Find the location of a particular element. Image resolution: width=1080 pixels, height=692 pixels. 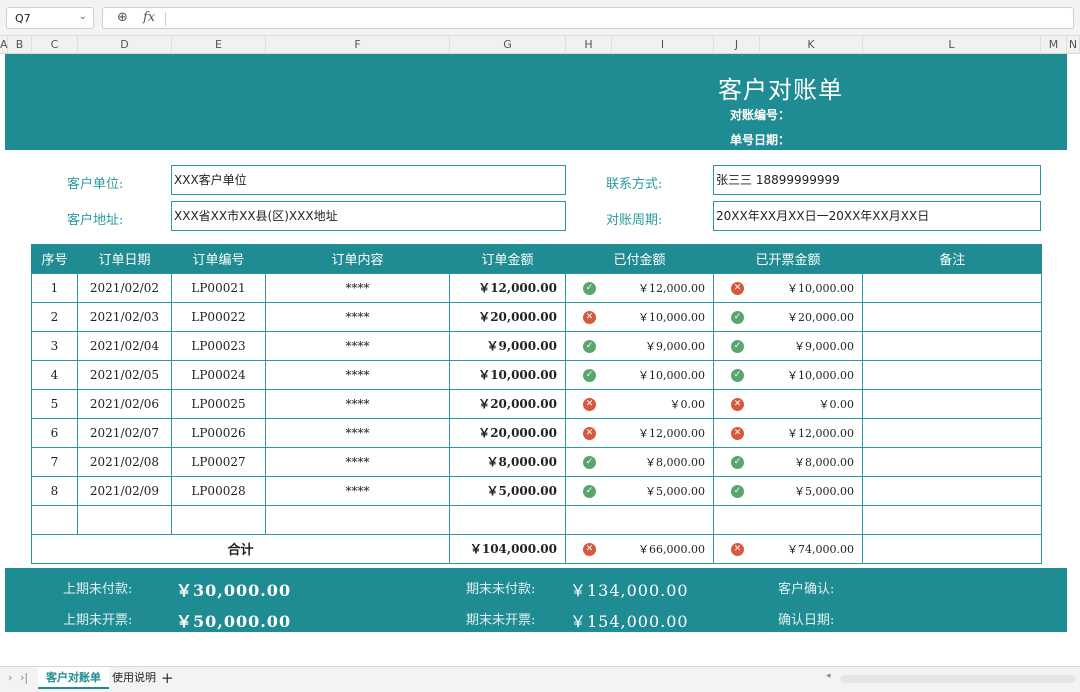

order-amount: ￥10,000.00 is located at coordinates (507, 374).